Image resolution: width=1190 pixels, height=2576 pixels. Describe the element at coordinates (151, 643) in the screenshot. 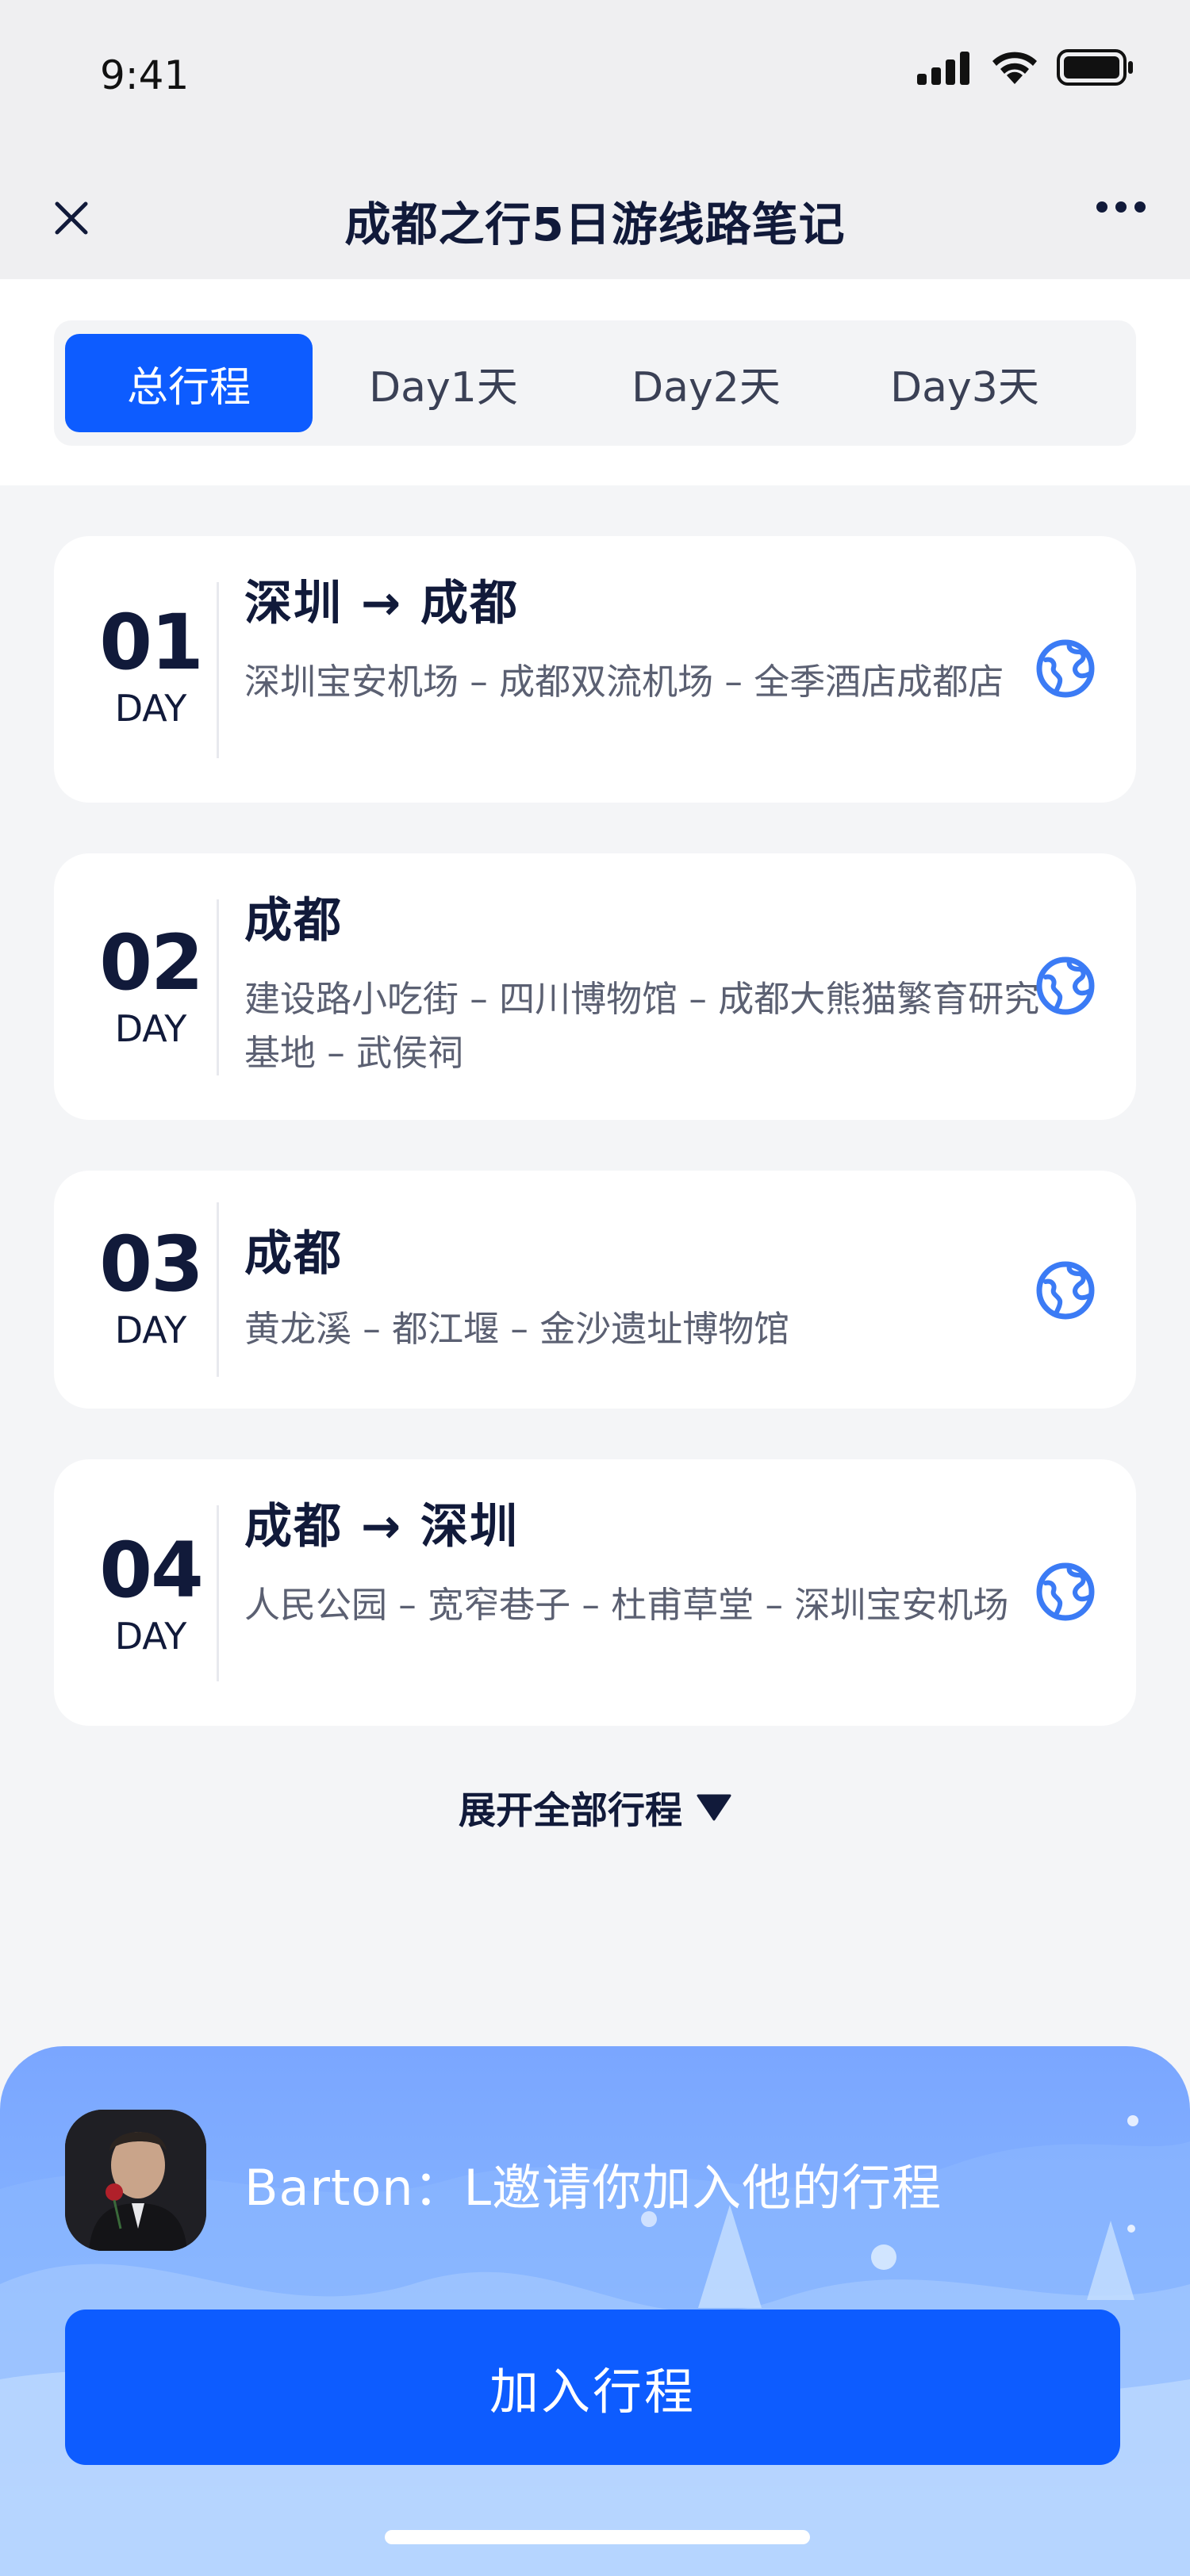

I see `day-number-value: 01` at that location.